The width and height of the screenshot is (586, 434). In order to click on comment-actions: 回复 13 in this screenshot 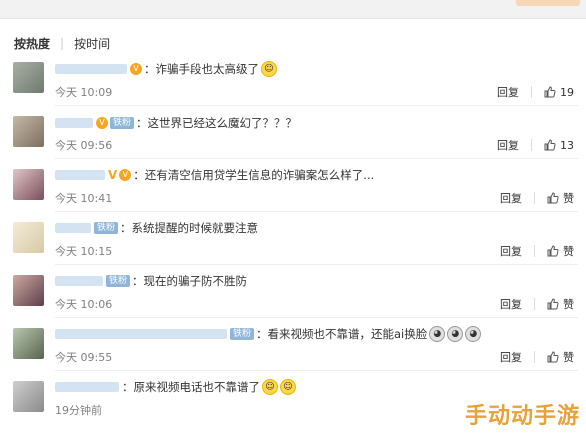, I will do `click(535, 145)`.